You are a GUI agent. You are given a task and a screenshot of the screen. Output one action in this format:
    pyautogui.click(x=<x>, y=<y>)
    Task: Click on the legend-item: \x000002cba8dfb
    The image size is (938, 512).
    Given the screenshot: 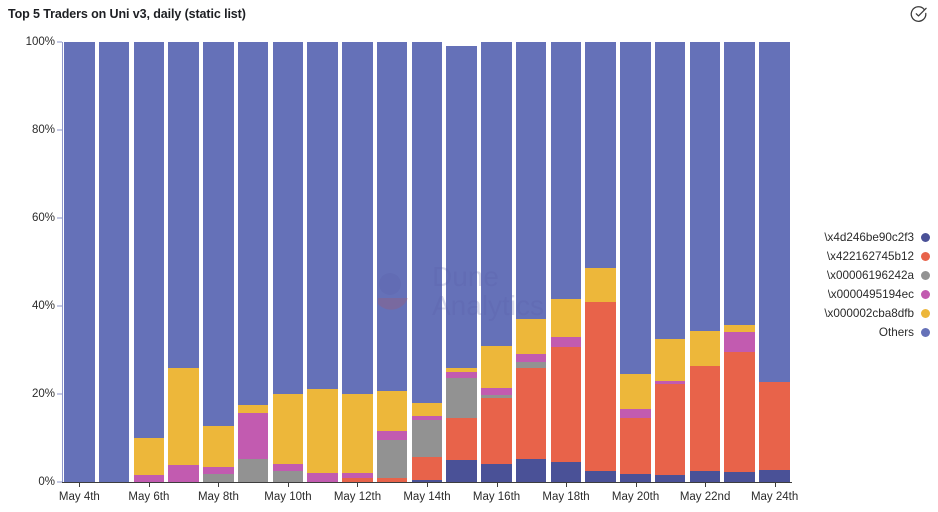 What is the action you would take?
    pyautogui.click(x=865, y=313)
    